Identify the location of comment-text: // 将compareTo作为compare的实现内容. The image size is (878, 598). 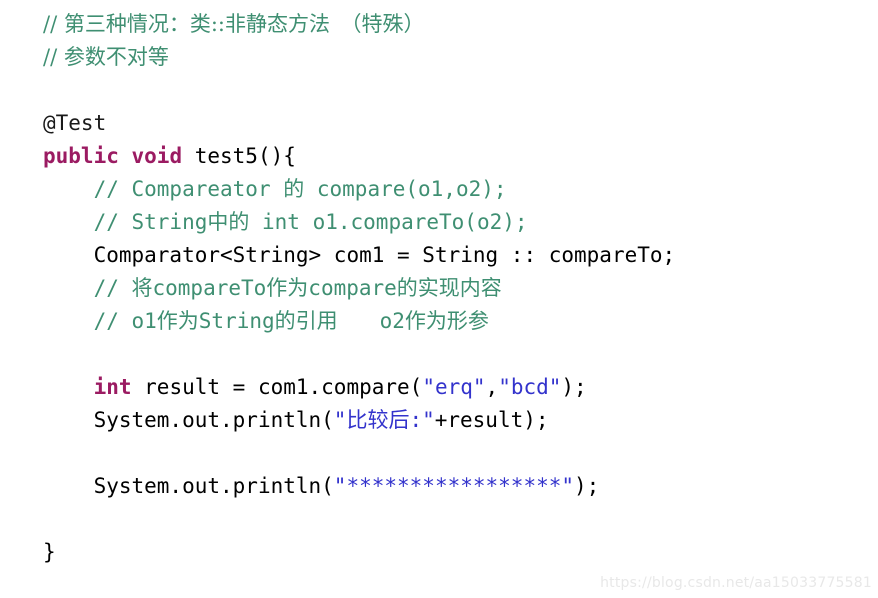
(297, 288).